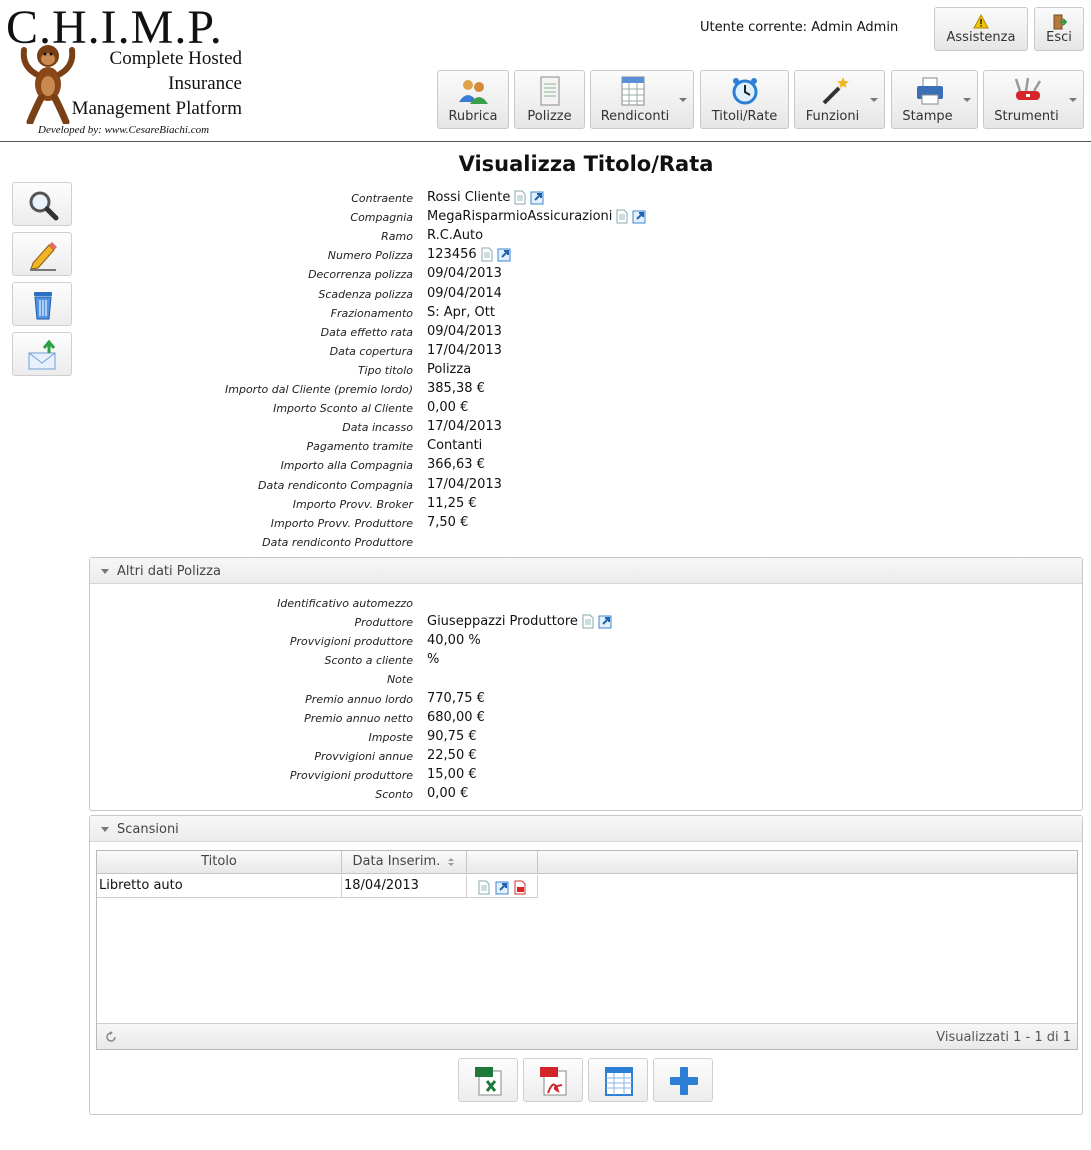 Image resolution: width=1091 pixels, height=1150 pixels. I want to click on field-value: 22,50 €, so click(452, 755).